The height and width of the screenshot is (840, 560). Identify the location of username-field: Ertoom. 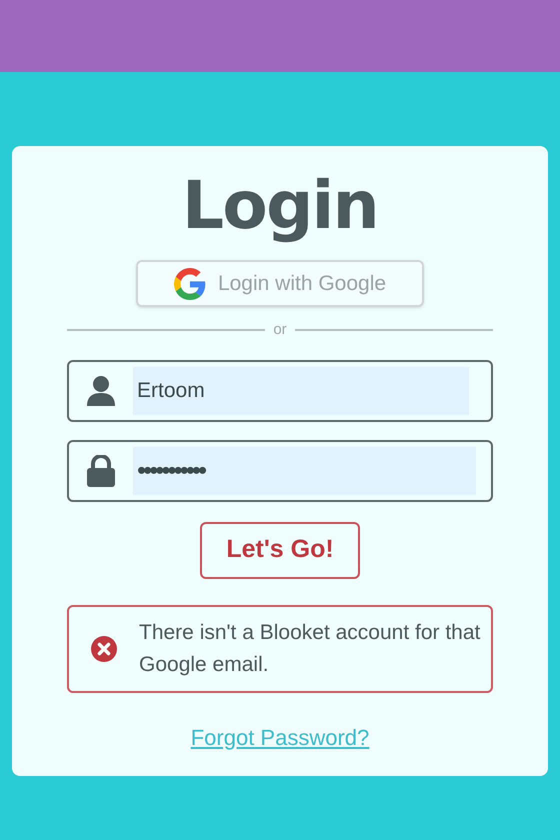
(280, 391).